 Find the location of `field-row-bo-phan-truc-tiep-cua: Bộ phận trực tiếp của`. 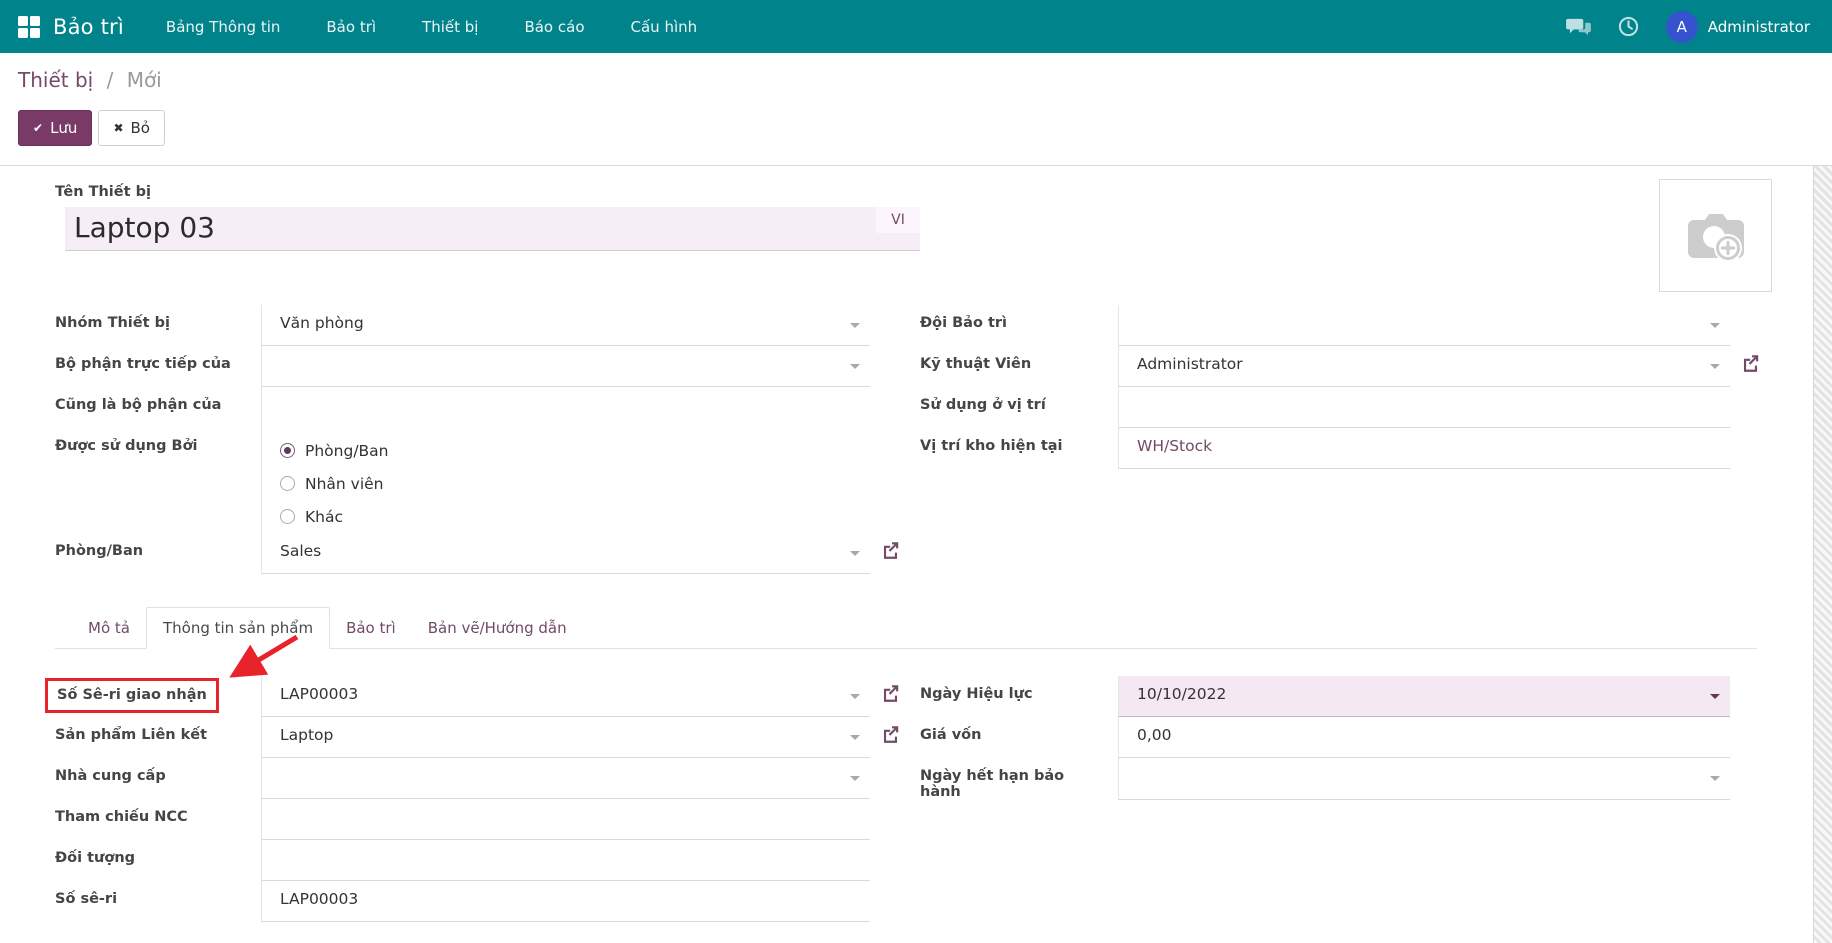

field-row-bo-phan-truc-tiep-cua: Bộ phận trực tiếp của is located at coordinates (462, 366).